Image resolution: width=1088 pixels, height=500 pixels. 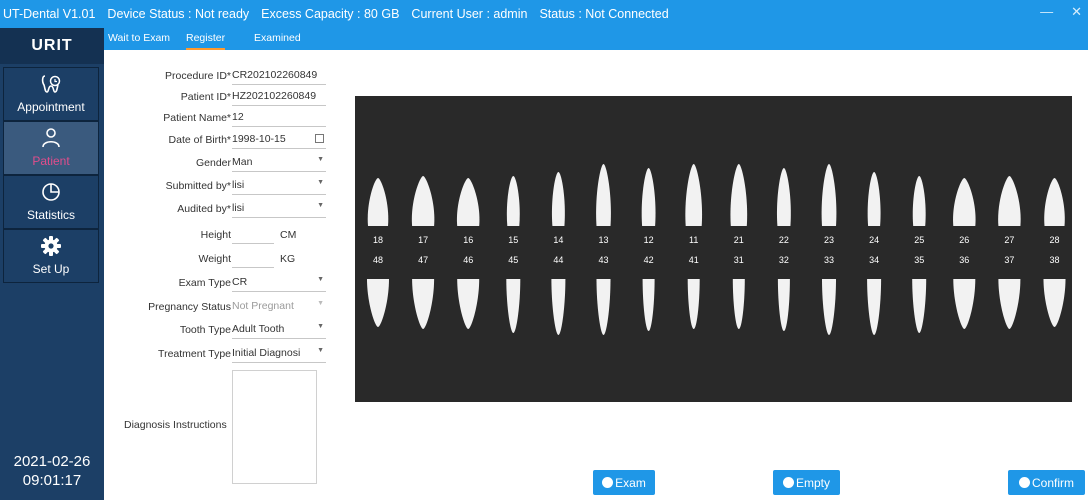 What do you see at coordinates (274, 427) in the screenshot?
I see `diagnosis-instructions-textarea` at bounding box center [274, 427].